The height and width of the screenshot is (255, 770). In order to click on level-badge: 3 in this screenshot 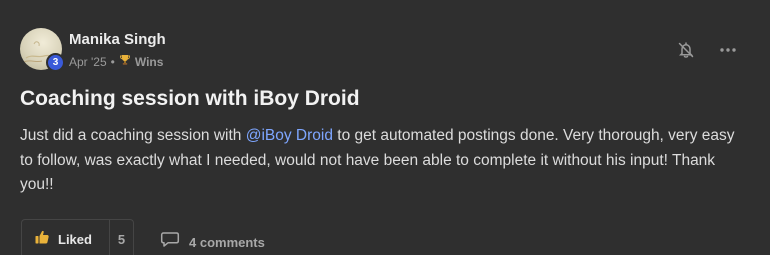, I will do `click(55, 62)`.